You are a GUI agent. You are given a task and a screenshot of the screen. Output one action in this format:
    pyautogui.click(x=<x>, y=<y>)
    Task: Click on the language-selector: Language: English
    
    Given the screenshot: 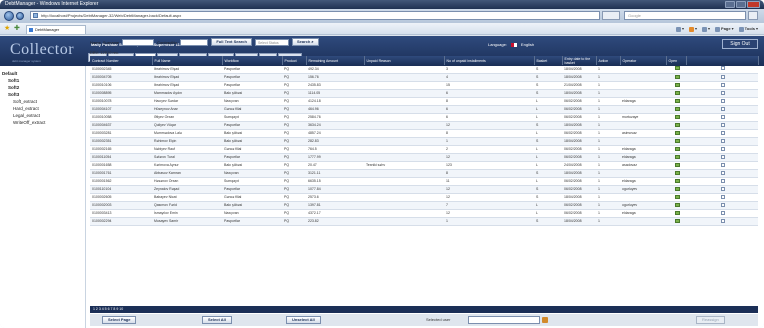 What is the action you would take?
    pyautogui.click(x=511, y=44)
    